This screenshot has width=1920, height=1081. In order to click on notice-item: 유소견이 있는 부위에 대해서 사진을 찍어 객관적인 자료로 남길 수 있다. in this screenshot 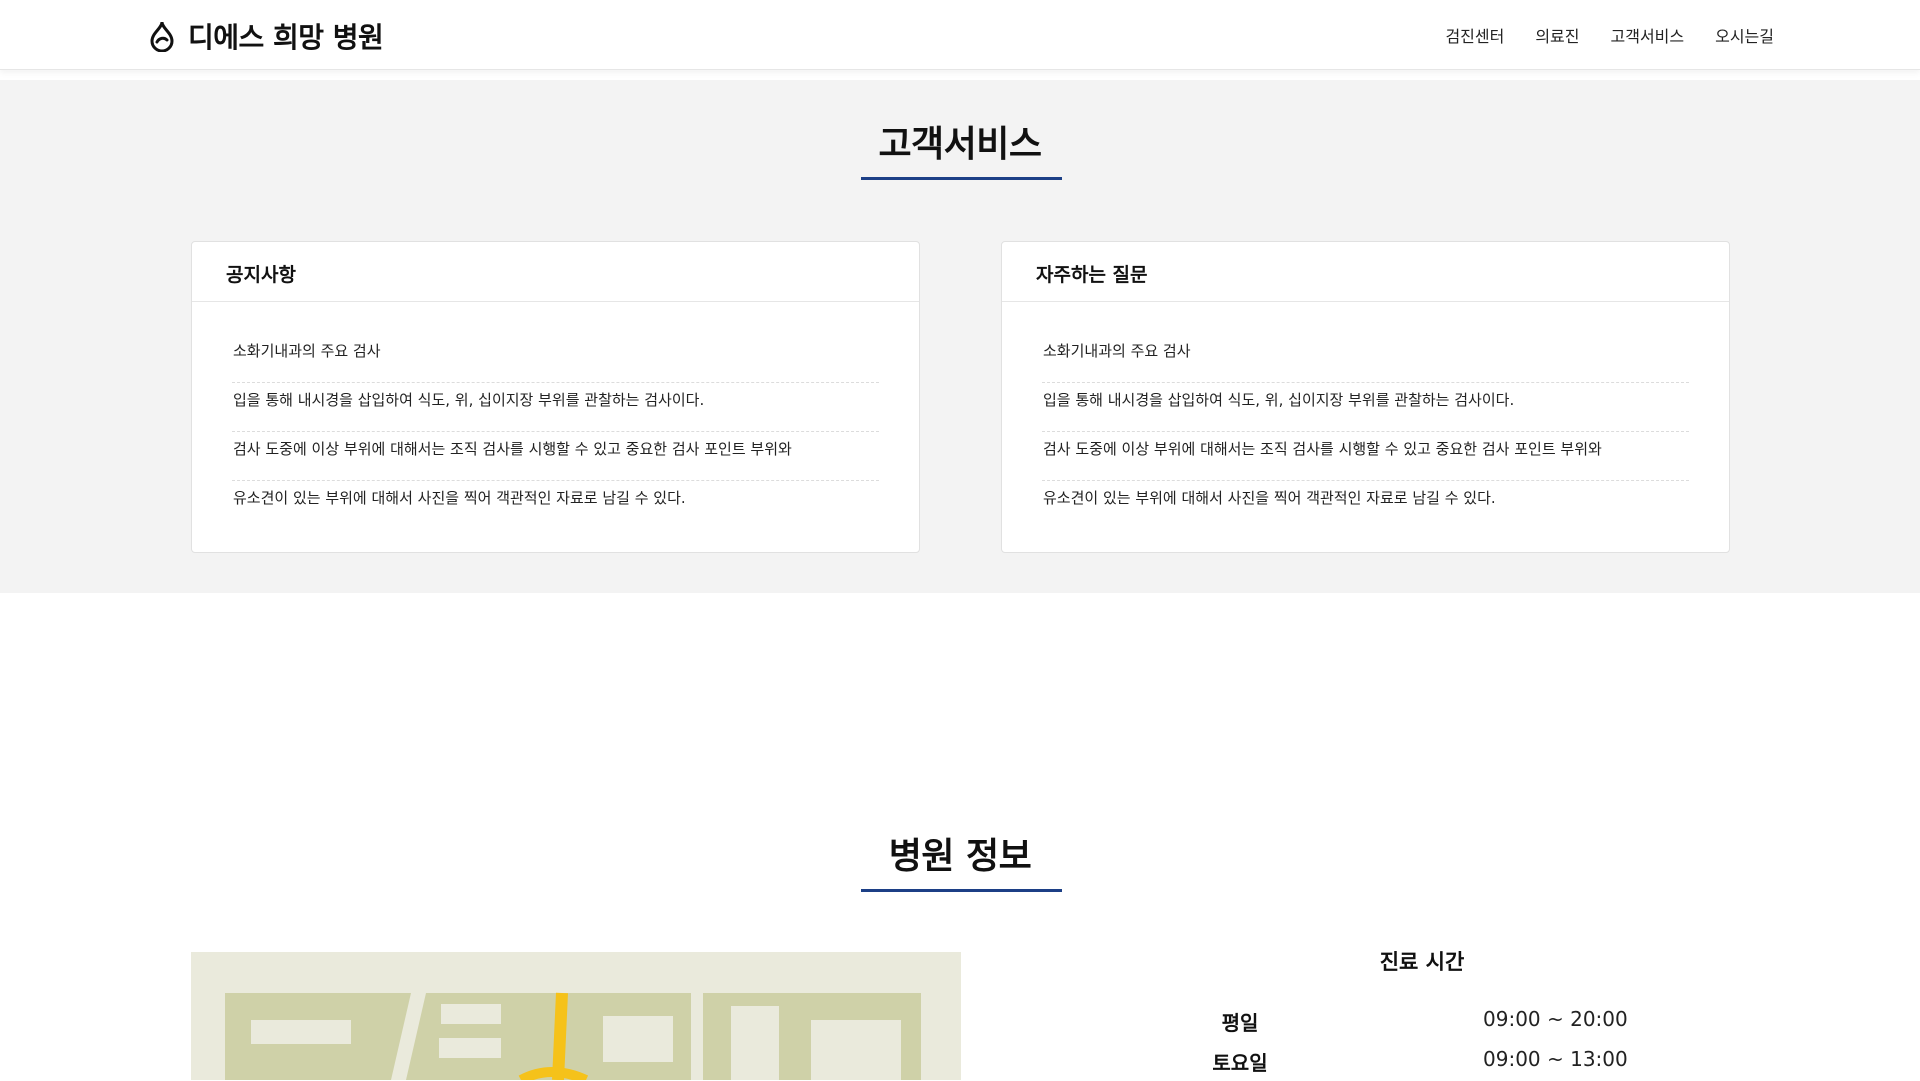, I will do `click(555, 505)`.